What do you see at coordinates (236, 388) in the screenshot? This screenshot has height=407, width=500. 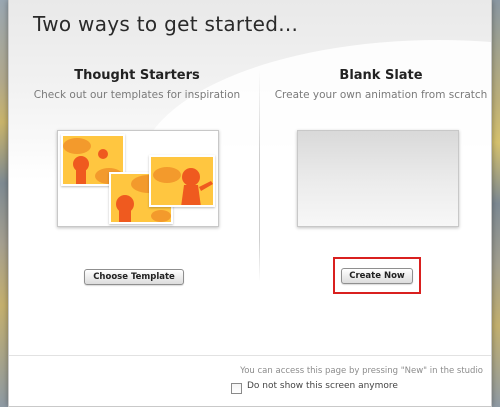 I see `do-not-show-checkbox` at bounding box center [236, 388].